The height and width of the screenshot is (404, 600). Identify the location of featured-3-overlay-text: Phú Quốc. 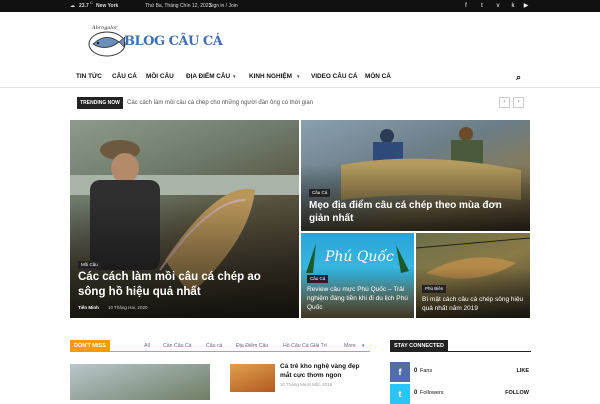
(359, 257).